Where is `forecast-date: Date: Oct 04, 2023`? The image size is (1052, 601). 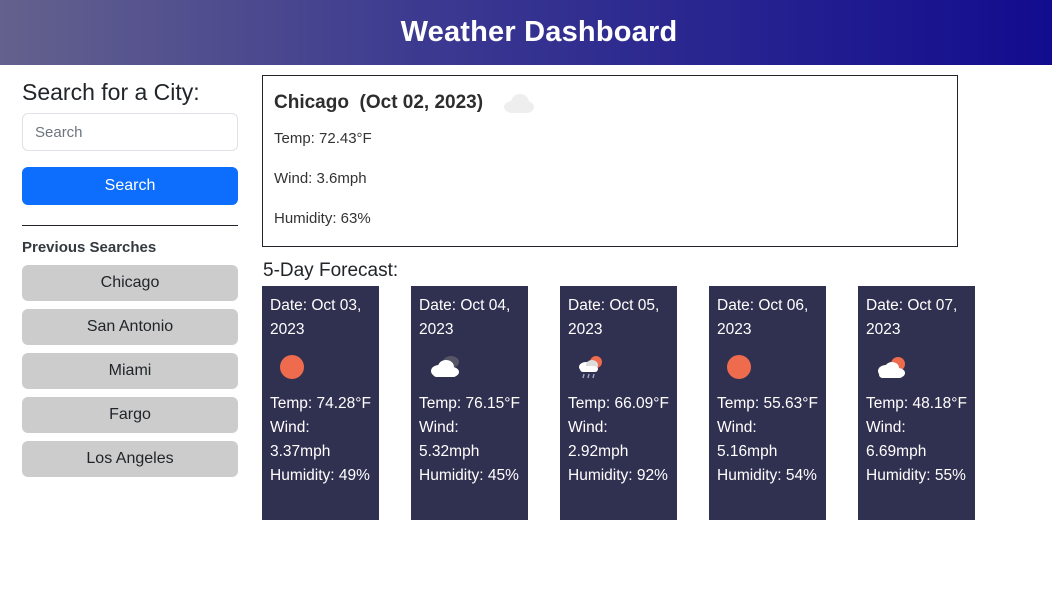
forecast-date: Date: Oct 04, 2023 is located at coordinates (465, 317).